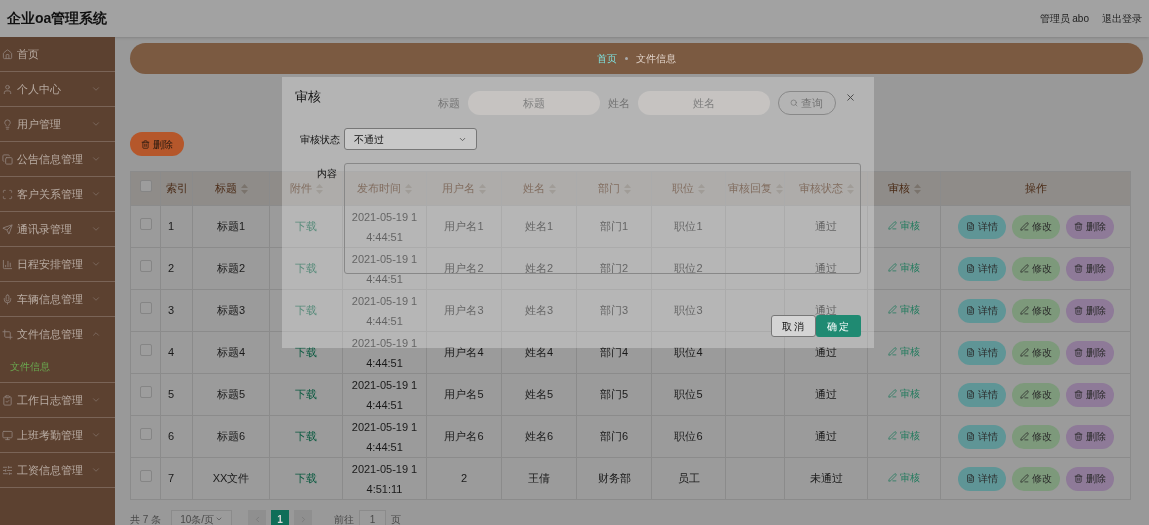 Image resolution: width=1149 pixels, height=525 pixels. Describe the element at coordinates (145, 144) in the screenshot. I see `trash-icon` at that location.